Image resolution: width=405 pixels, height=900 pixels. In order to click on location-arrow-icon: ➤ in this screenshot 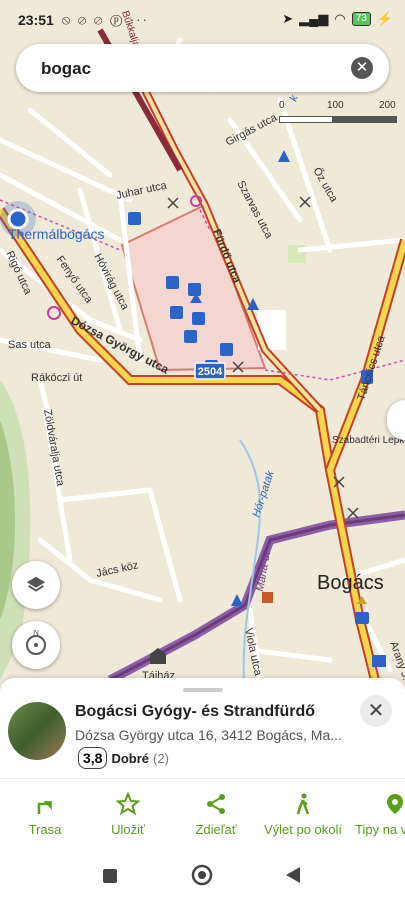, I will do `click(288, 18)`.